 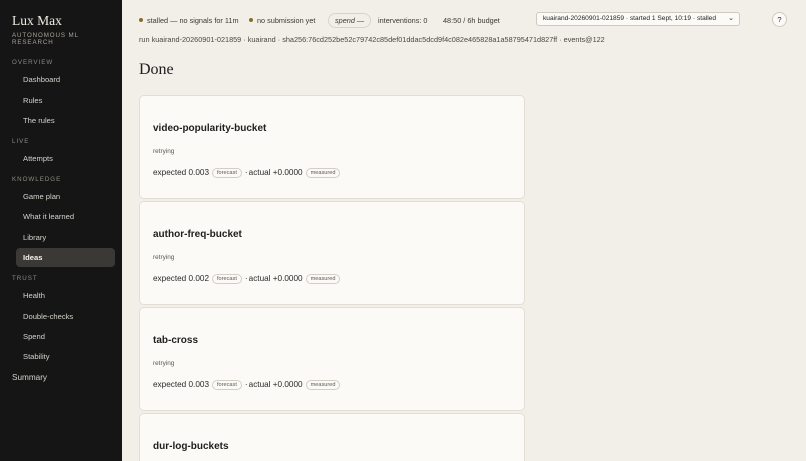 I want to click on idea-name: dur-log-buckets, so click(x=191, y=446).